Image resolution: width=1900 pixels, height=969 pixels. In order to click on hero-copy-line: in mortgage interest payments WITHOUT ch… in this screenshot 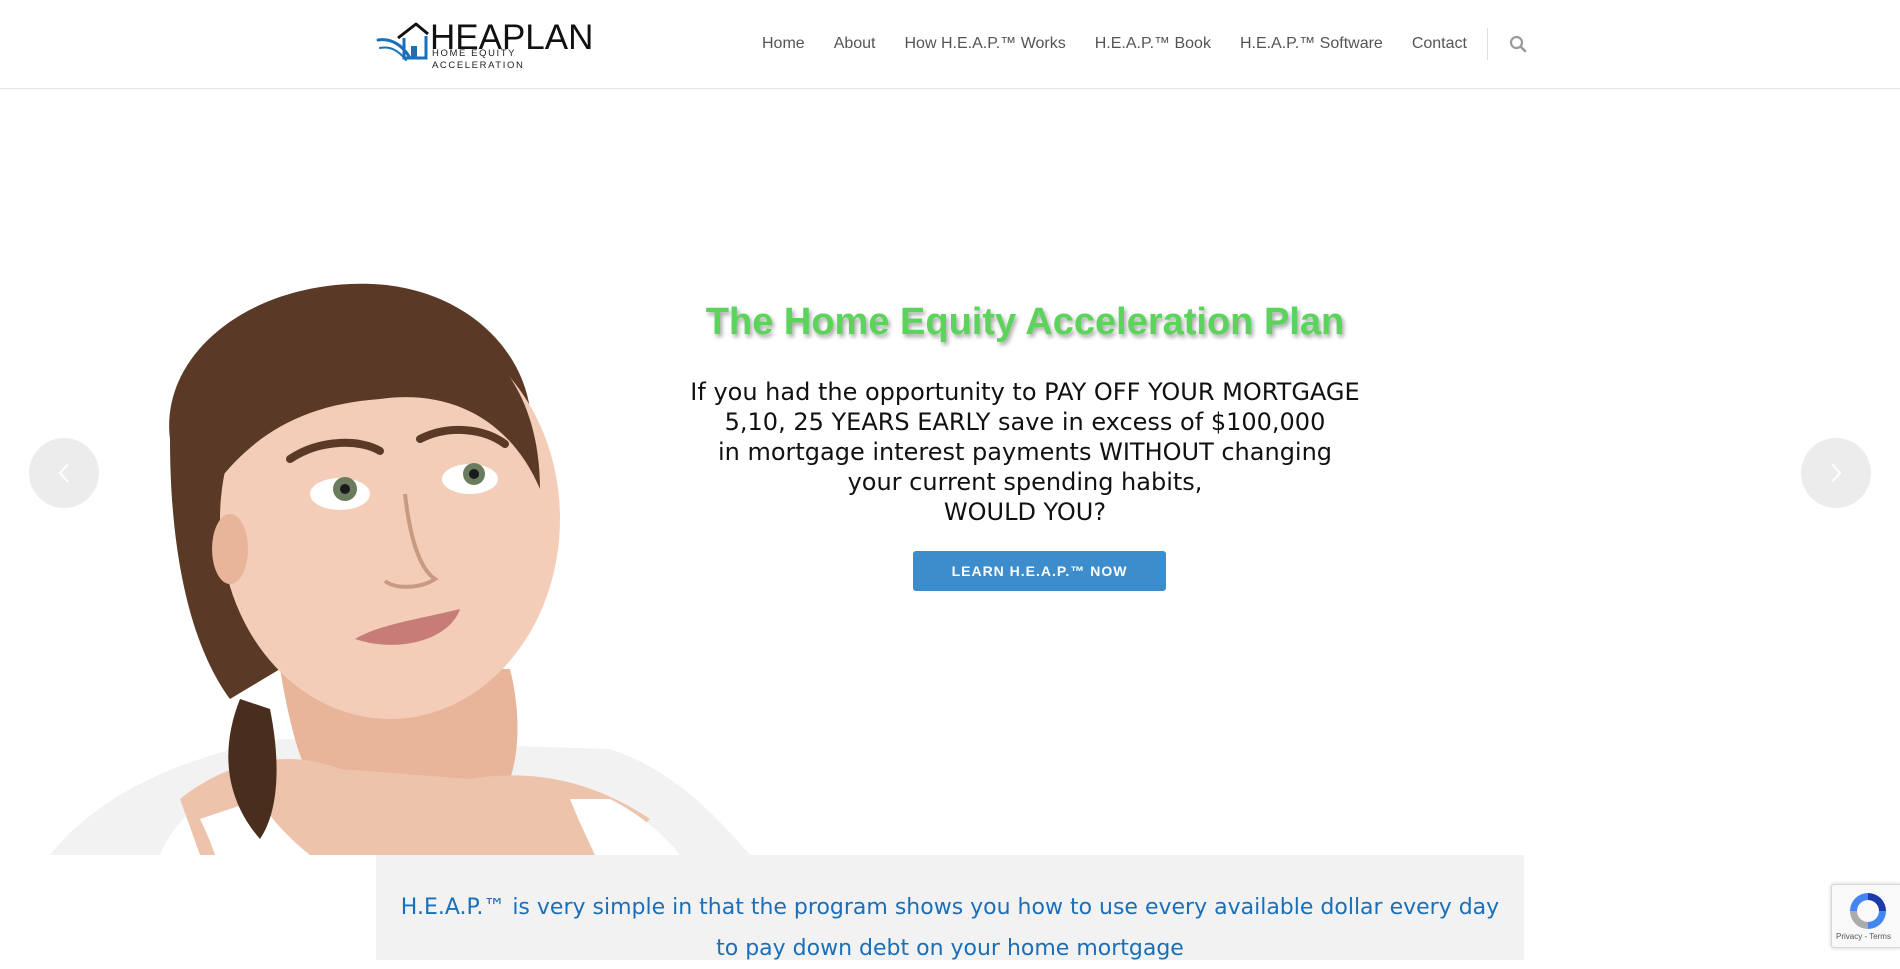, I will do `click(1025, 452)`.